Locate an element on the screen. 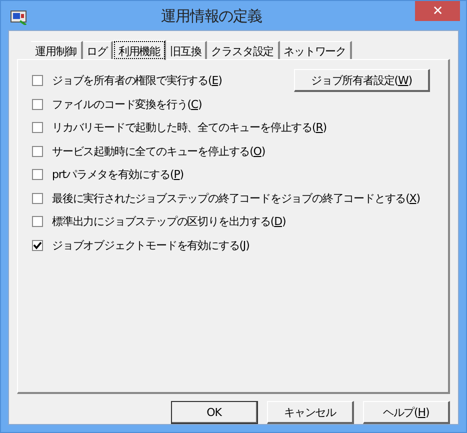  checkbox-label: リカバリモードで起動した時、全てのキューを停止する(R) is located at coordinates (189, 128).